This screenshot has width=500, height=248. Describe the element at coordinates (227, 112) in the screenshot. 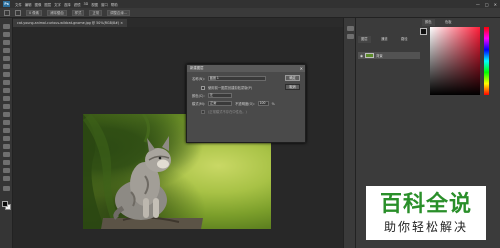

I see `neutral-color-label: (正常模式不存在中性色。)` at that location.